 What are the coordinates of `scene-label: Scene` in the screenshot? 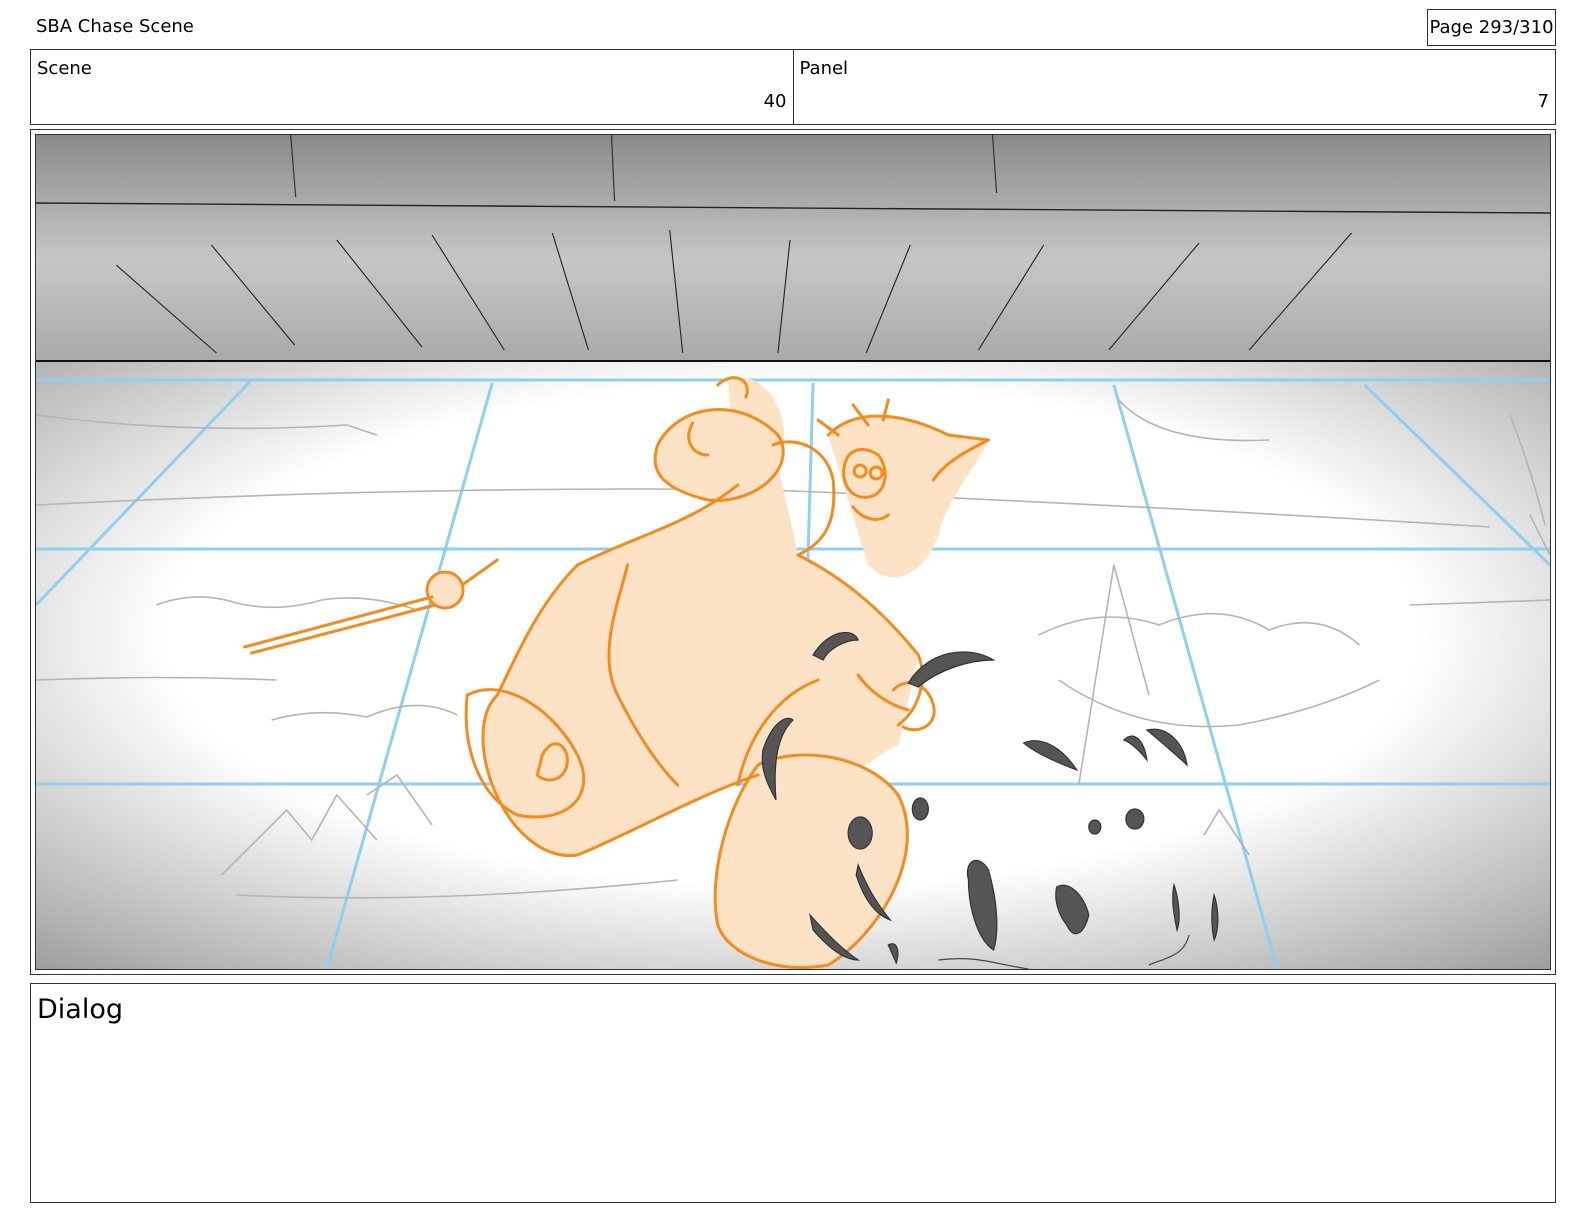 It's located at (64, 68).